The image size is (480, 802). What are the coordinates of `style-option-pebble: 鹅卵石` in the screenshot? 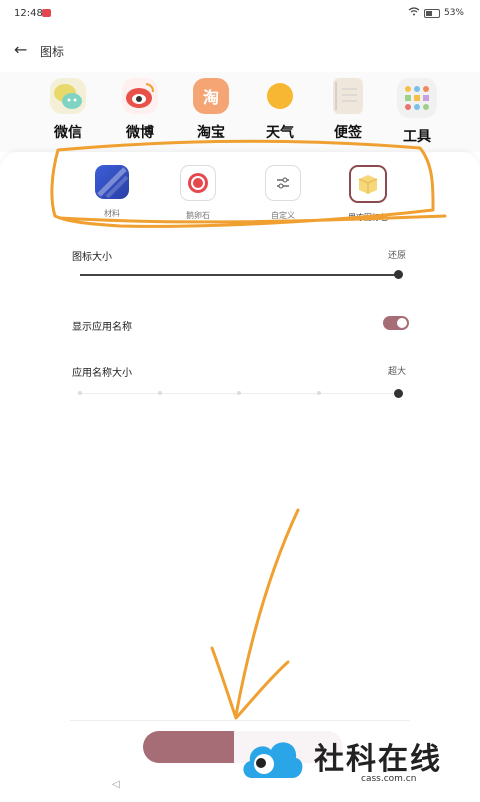 It's located at (198, 193).